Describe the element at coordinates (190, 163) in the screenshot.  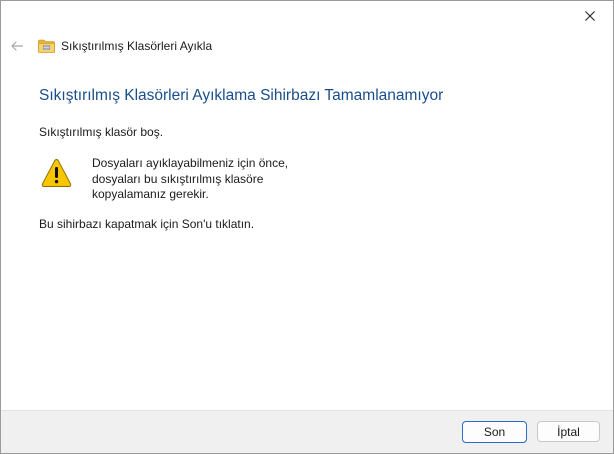
I see `warning-line-1: Dosyaları ayıklayabilmeniz için önce,` at that location.